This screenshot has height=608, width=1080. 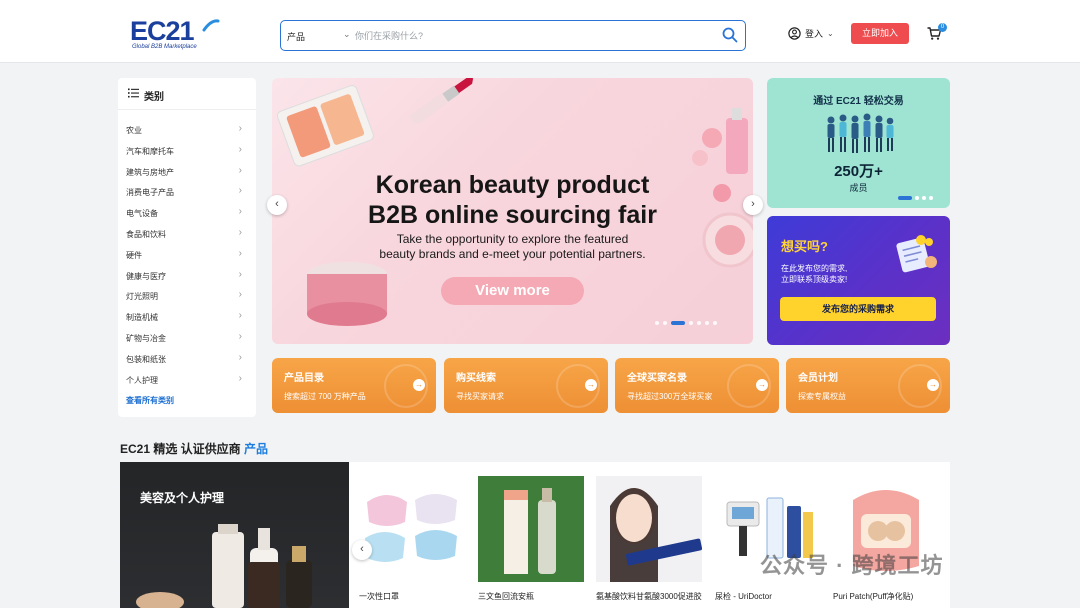 I want to click on ec21-logo: EC21 Global B2B Marketplace, so click(x=176, y=35).